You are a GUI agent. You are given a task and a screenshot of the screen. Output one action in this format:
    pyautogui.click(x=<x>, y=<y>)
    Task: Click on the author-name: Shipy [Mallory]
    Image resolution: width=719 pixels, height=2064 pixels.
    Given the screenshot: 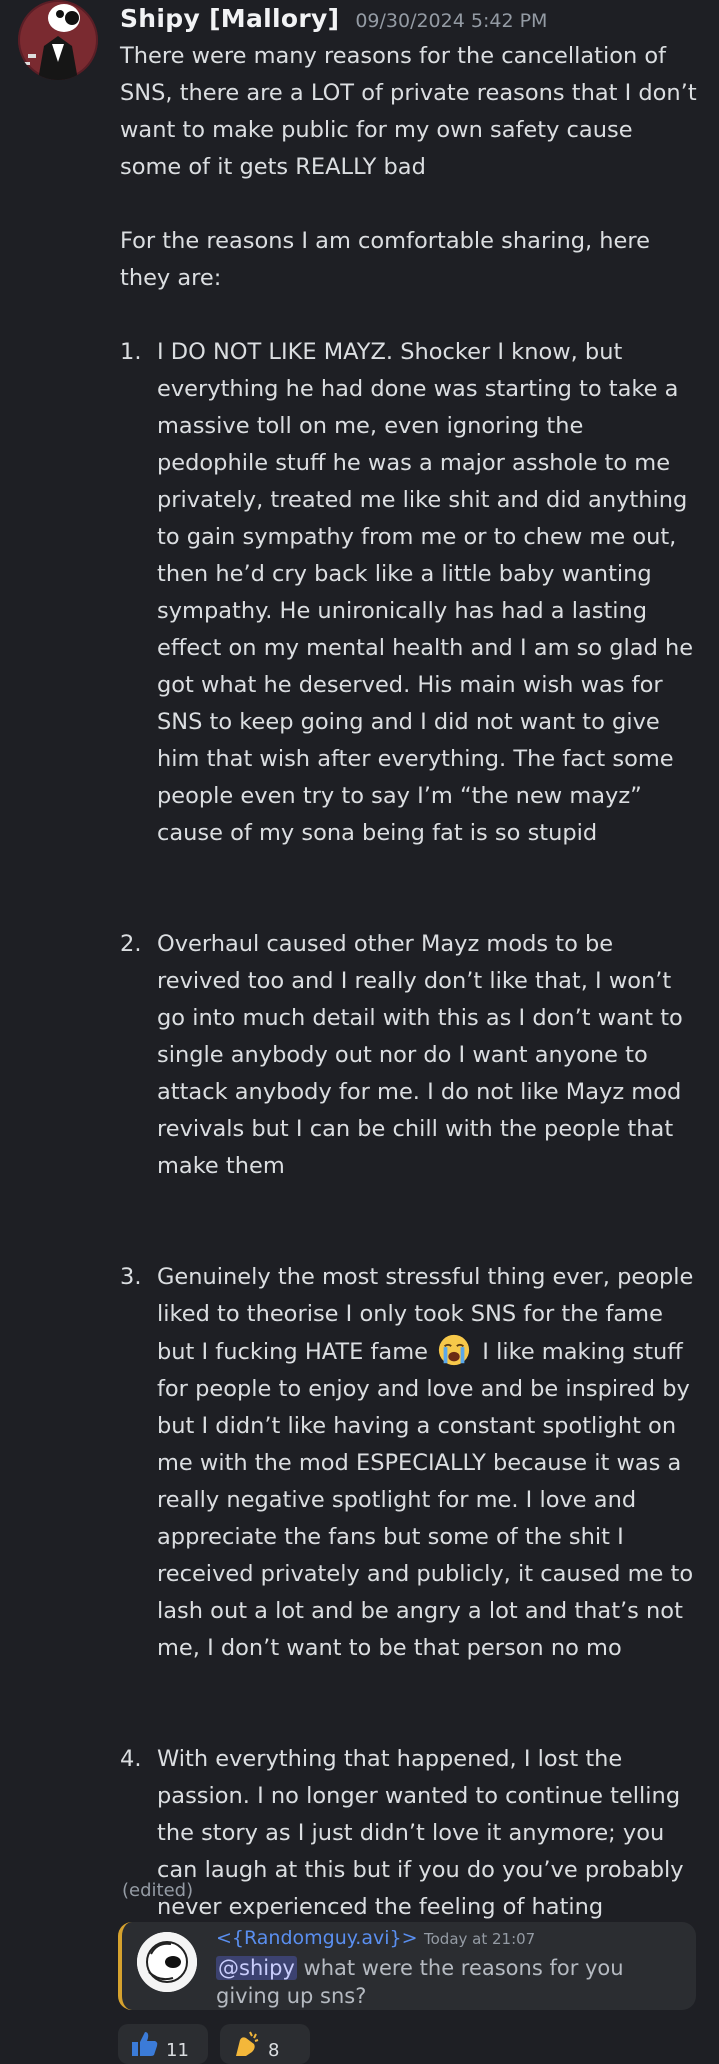 What is the action you would take?
    pyautogui.click(x=229, y=18)
    